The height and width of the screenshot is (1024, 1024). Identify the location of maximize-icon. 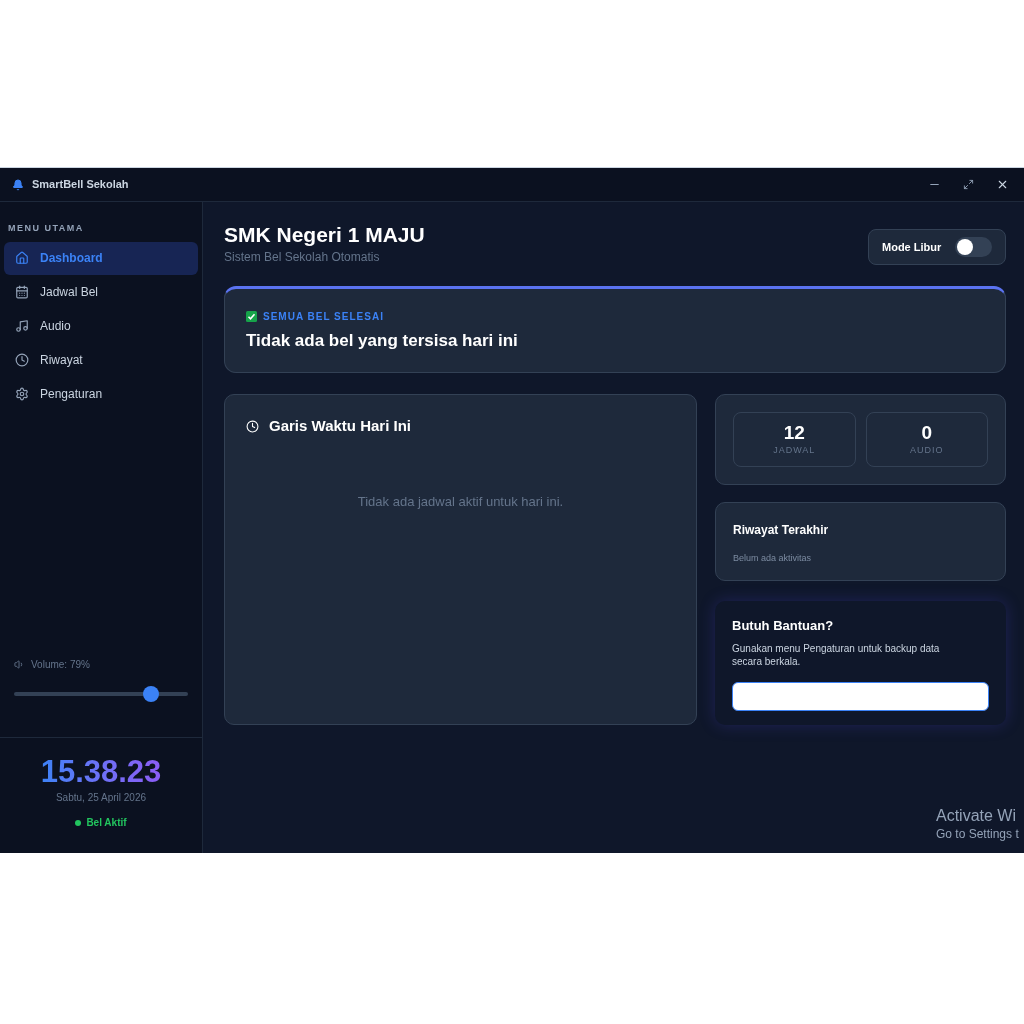
(968, 184).